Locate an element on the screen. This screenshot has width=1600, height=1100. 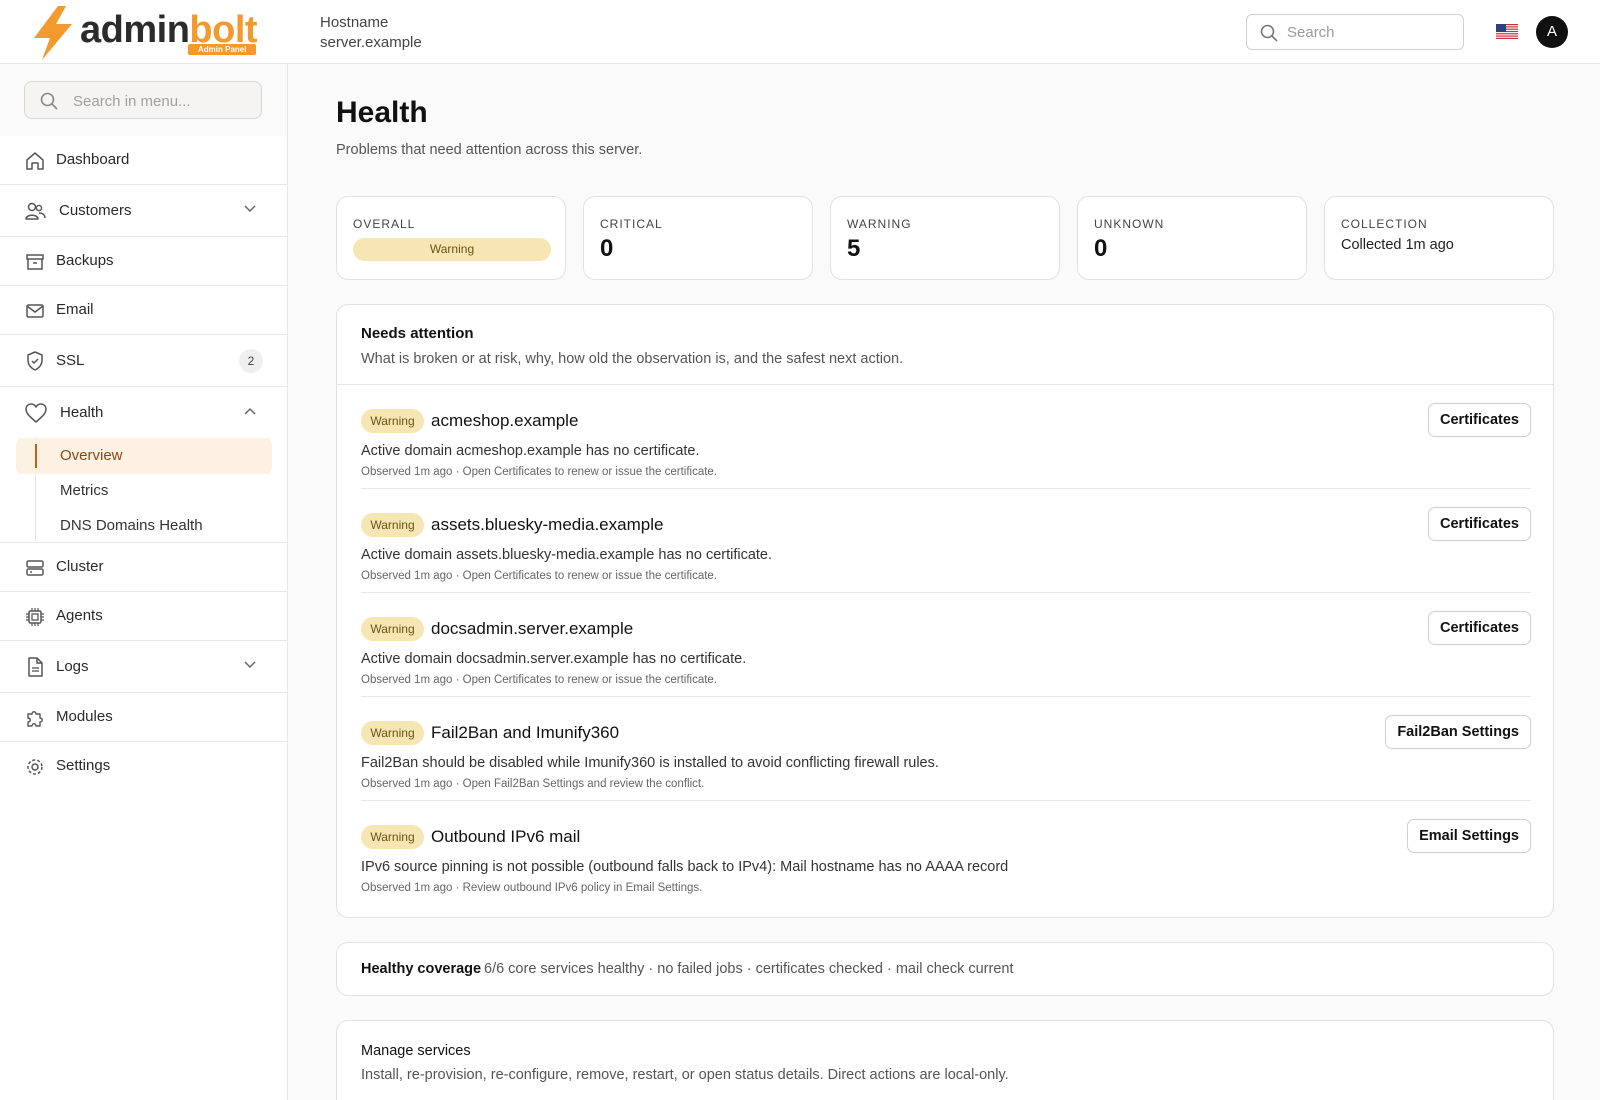
cpu-icon is located at coordinates (35, 617).